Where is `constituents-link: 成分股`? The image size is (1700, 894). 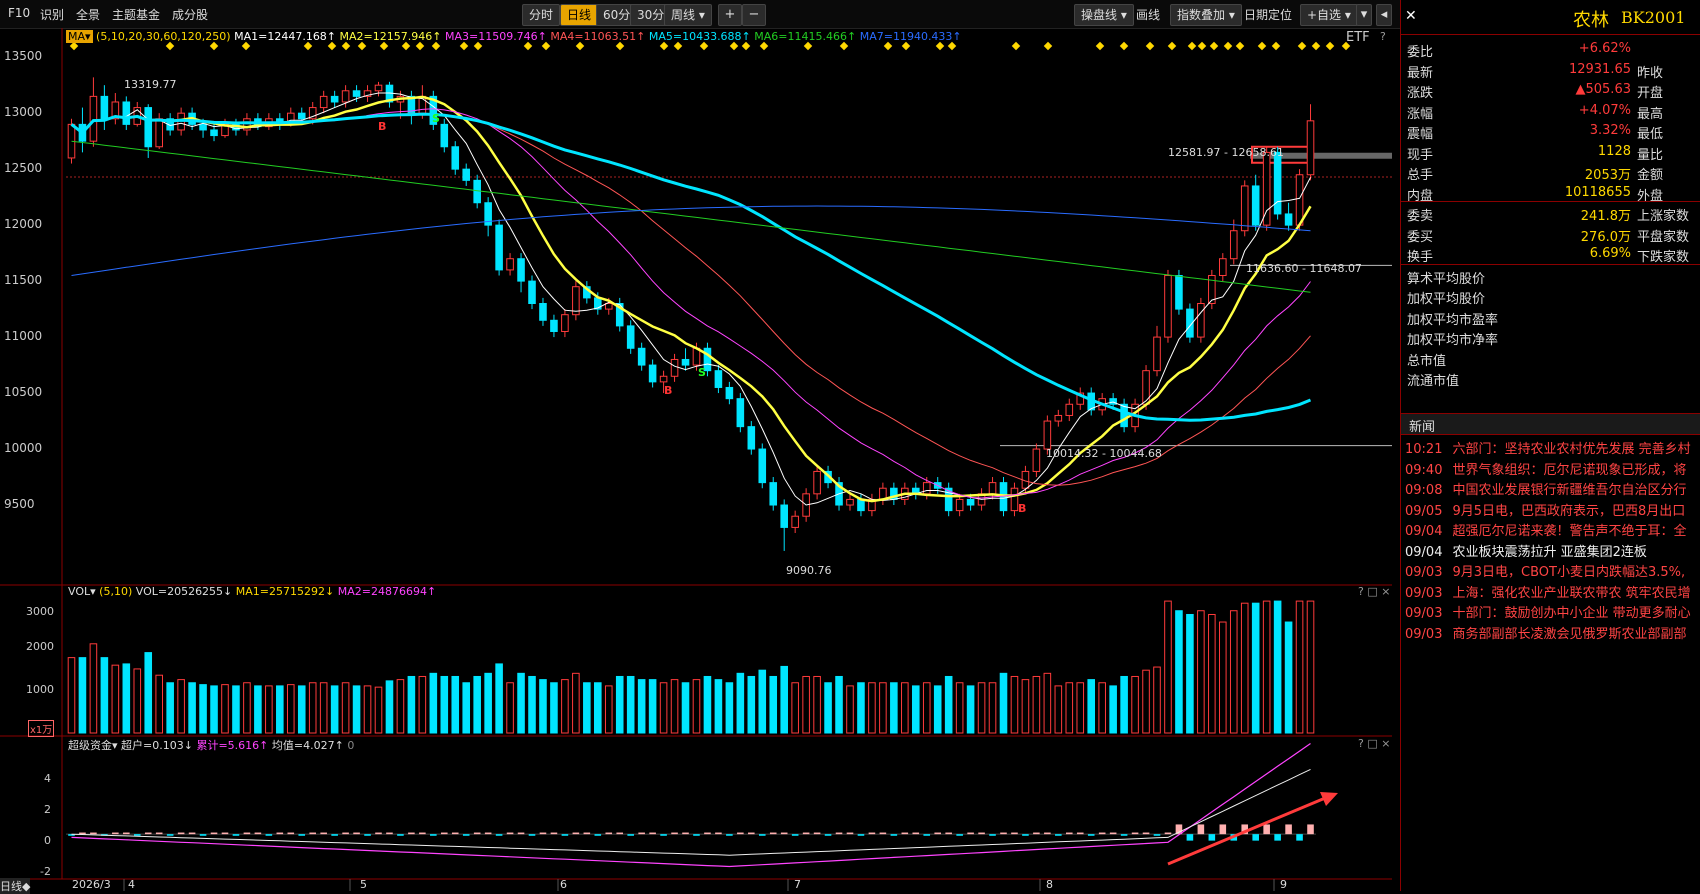 constituents-link: 成分股 is located at coordinates (190, 14).